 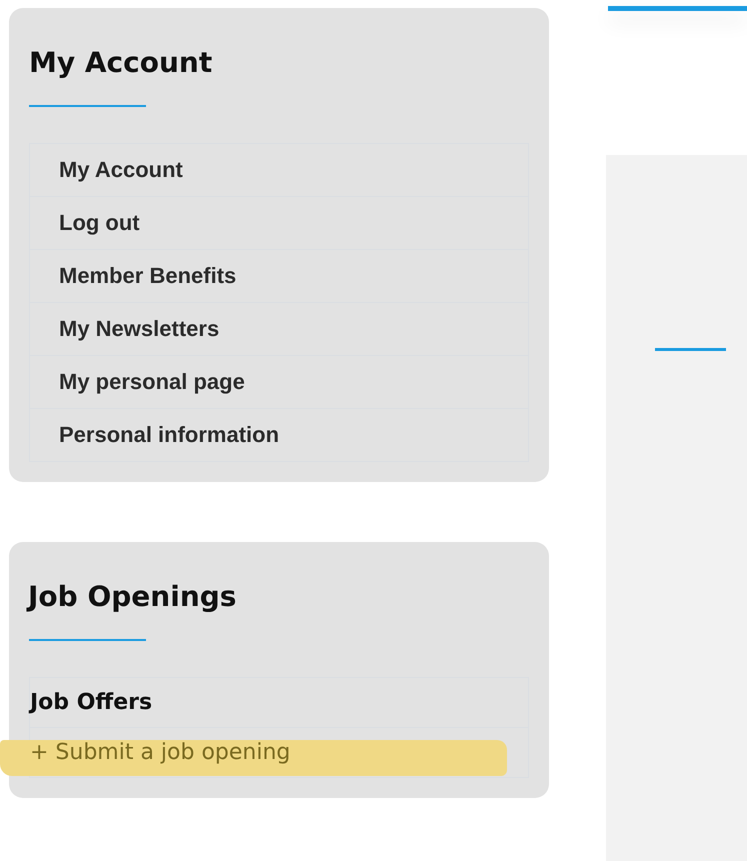 What do you see at coordinates (91, 702) in the screenshot?
I see `menu-link: Job Offers` at bounding box center [91, 702].